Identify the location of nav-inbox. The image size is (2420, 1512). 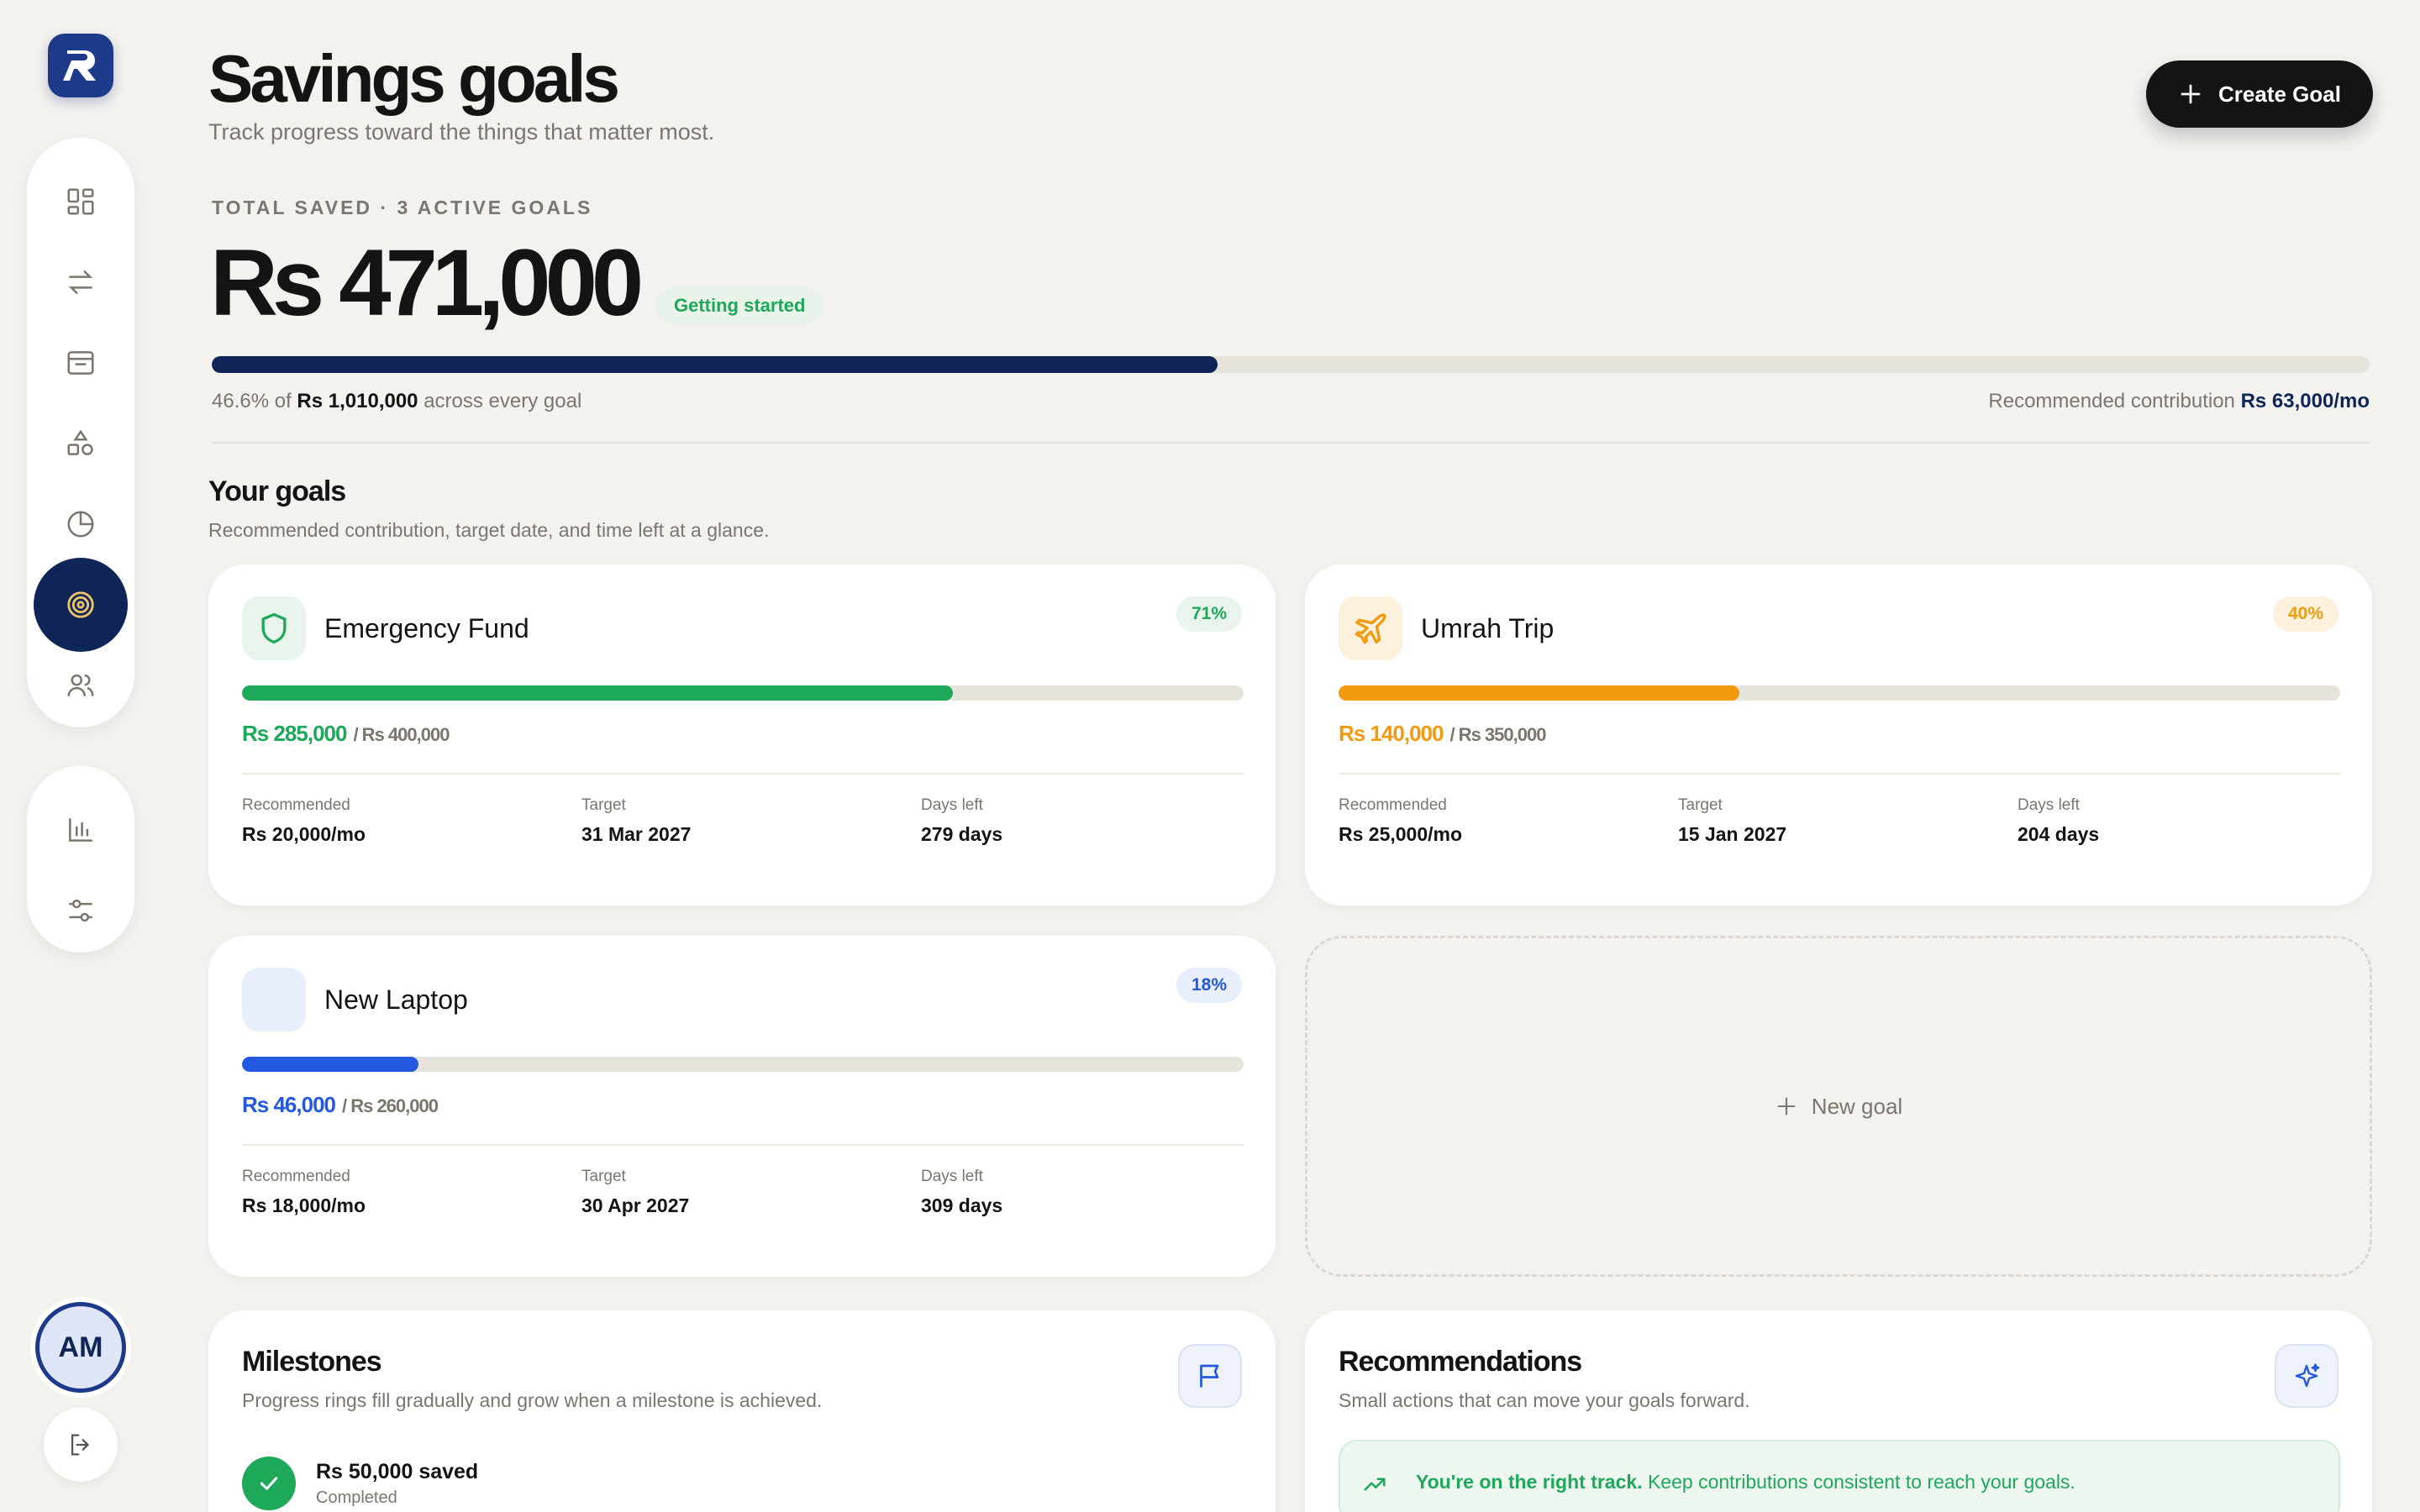
(81, 363).